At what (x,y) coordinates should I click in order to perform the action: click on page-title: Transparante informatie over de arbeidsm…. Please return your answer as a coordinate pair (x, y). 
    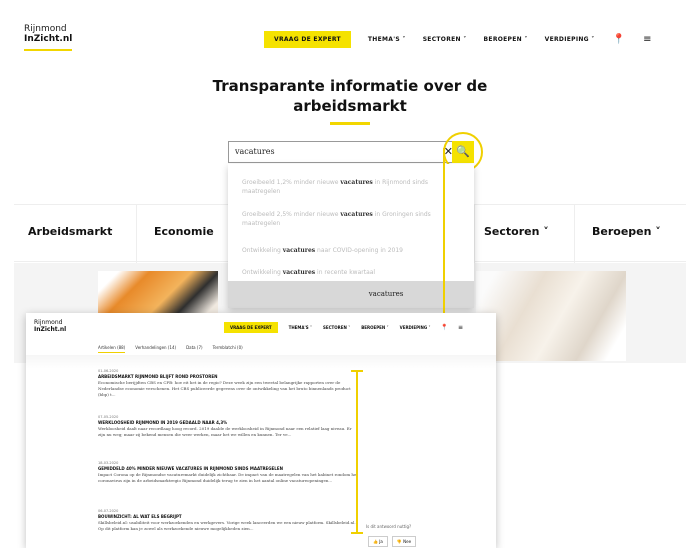
    Looking at the image, I should click on (350, 100).